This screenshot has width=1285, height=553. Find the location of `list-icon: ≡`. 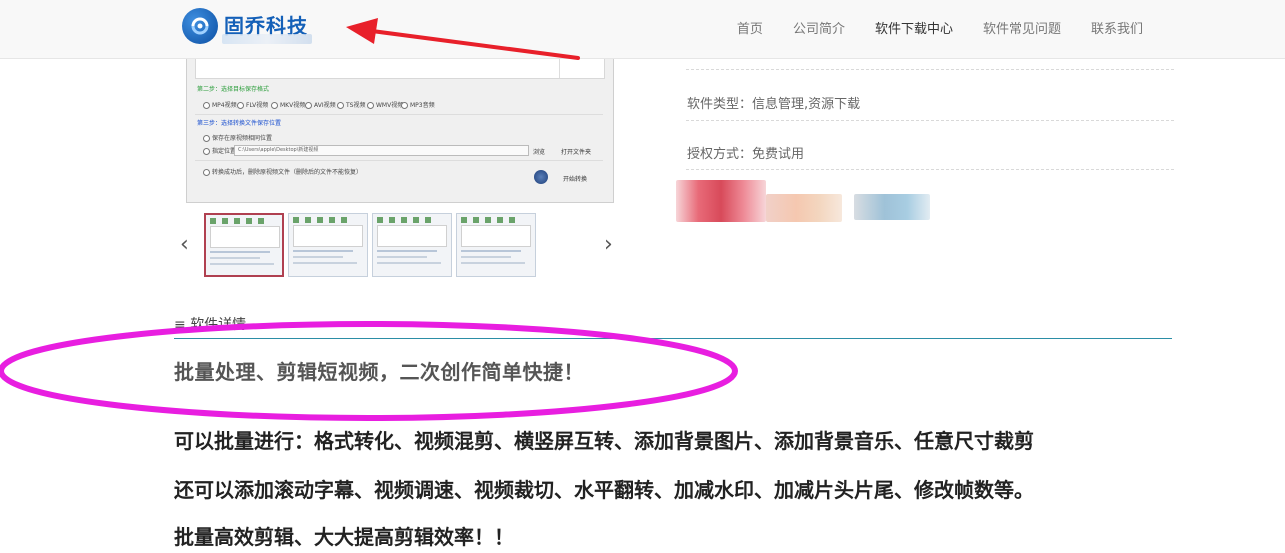

list-icon: ≡ is located at coordinates (180, 325).